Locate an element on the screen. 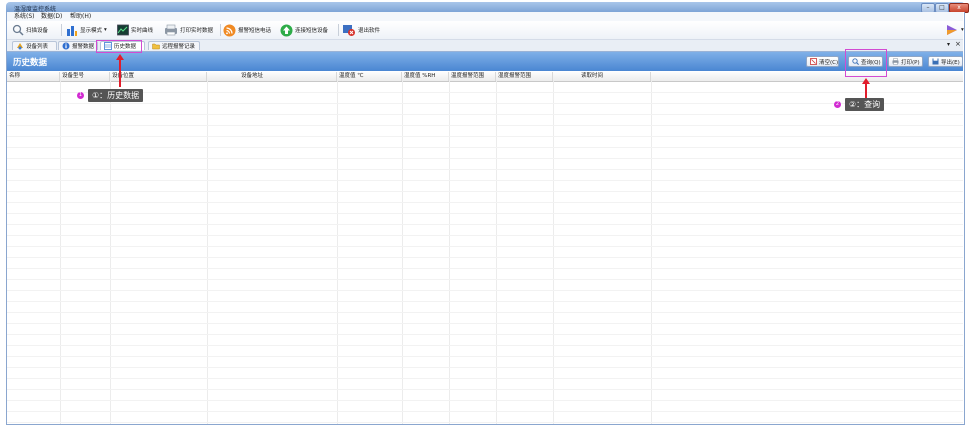 The image size is (971, 430). column-header-temp-alarm-range: 温度报警范围 is located at coordinates (472, 76).